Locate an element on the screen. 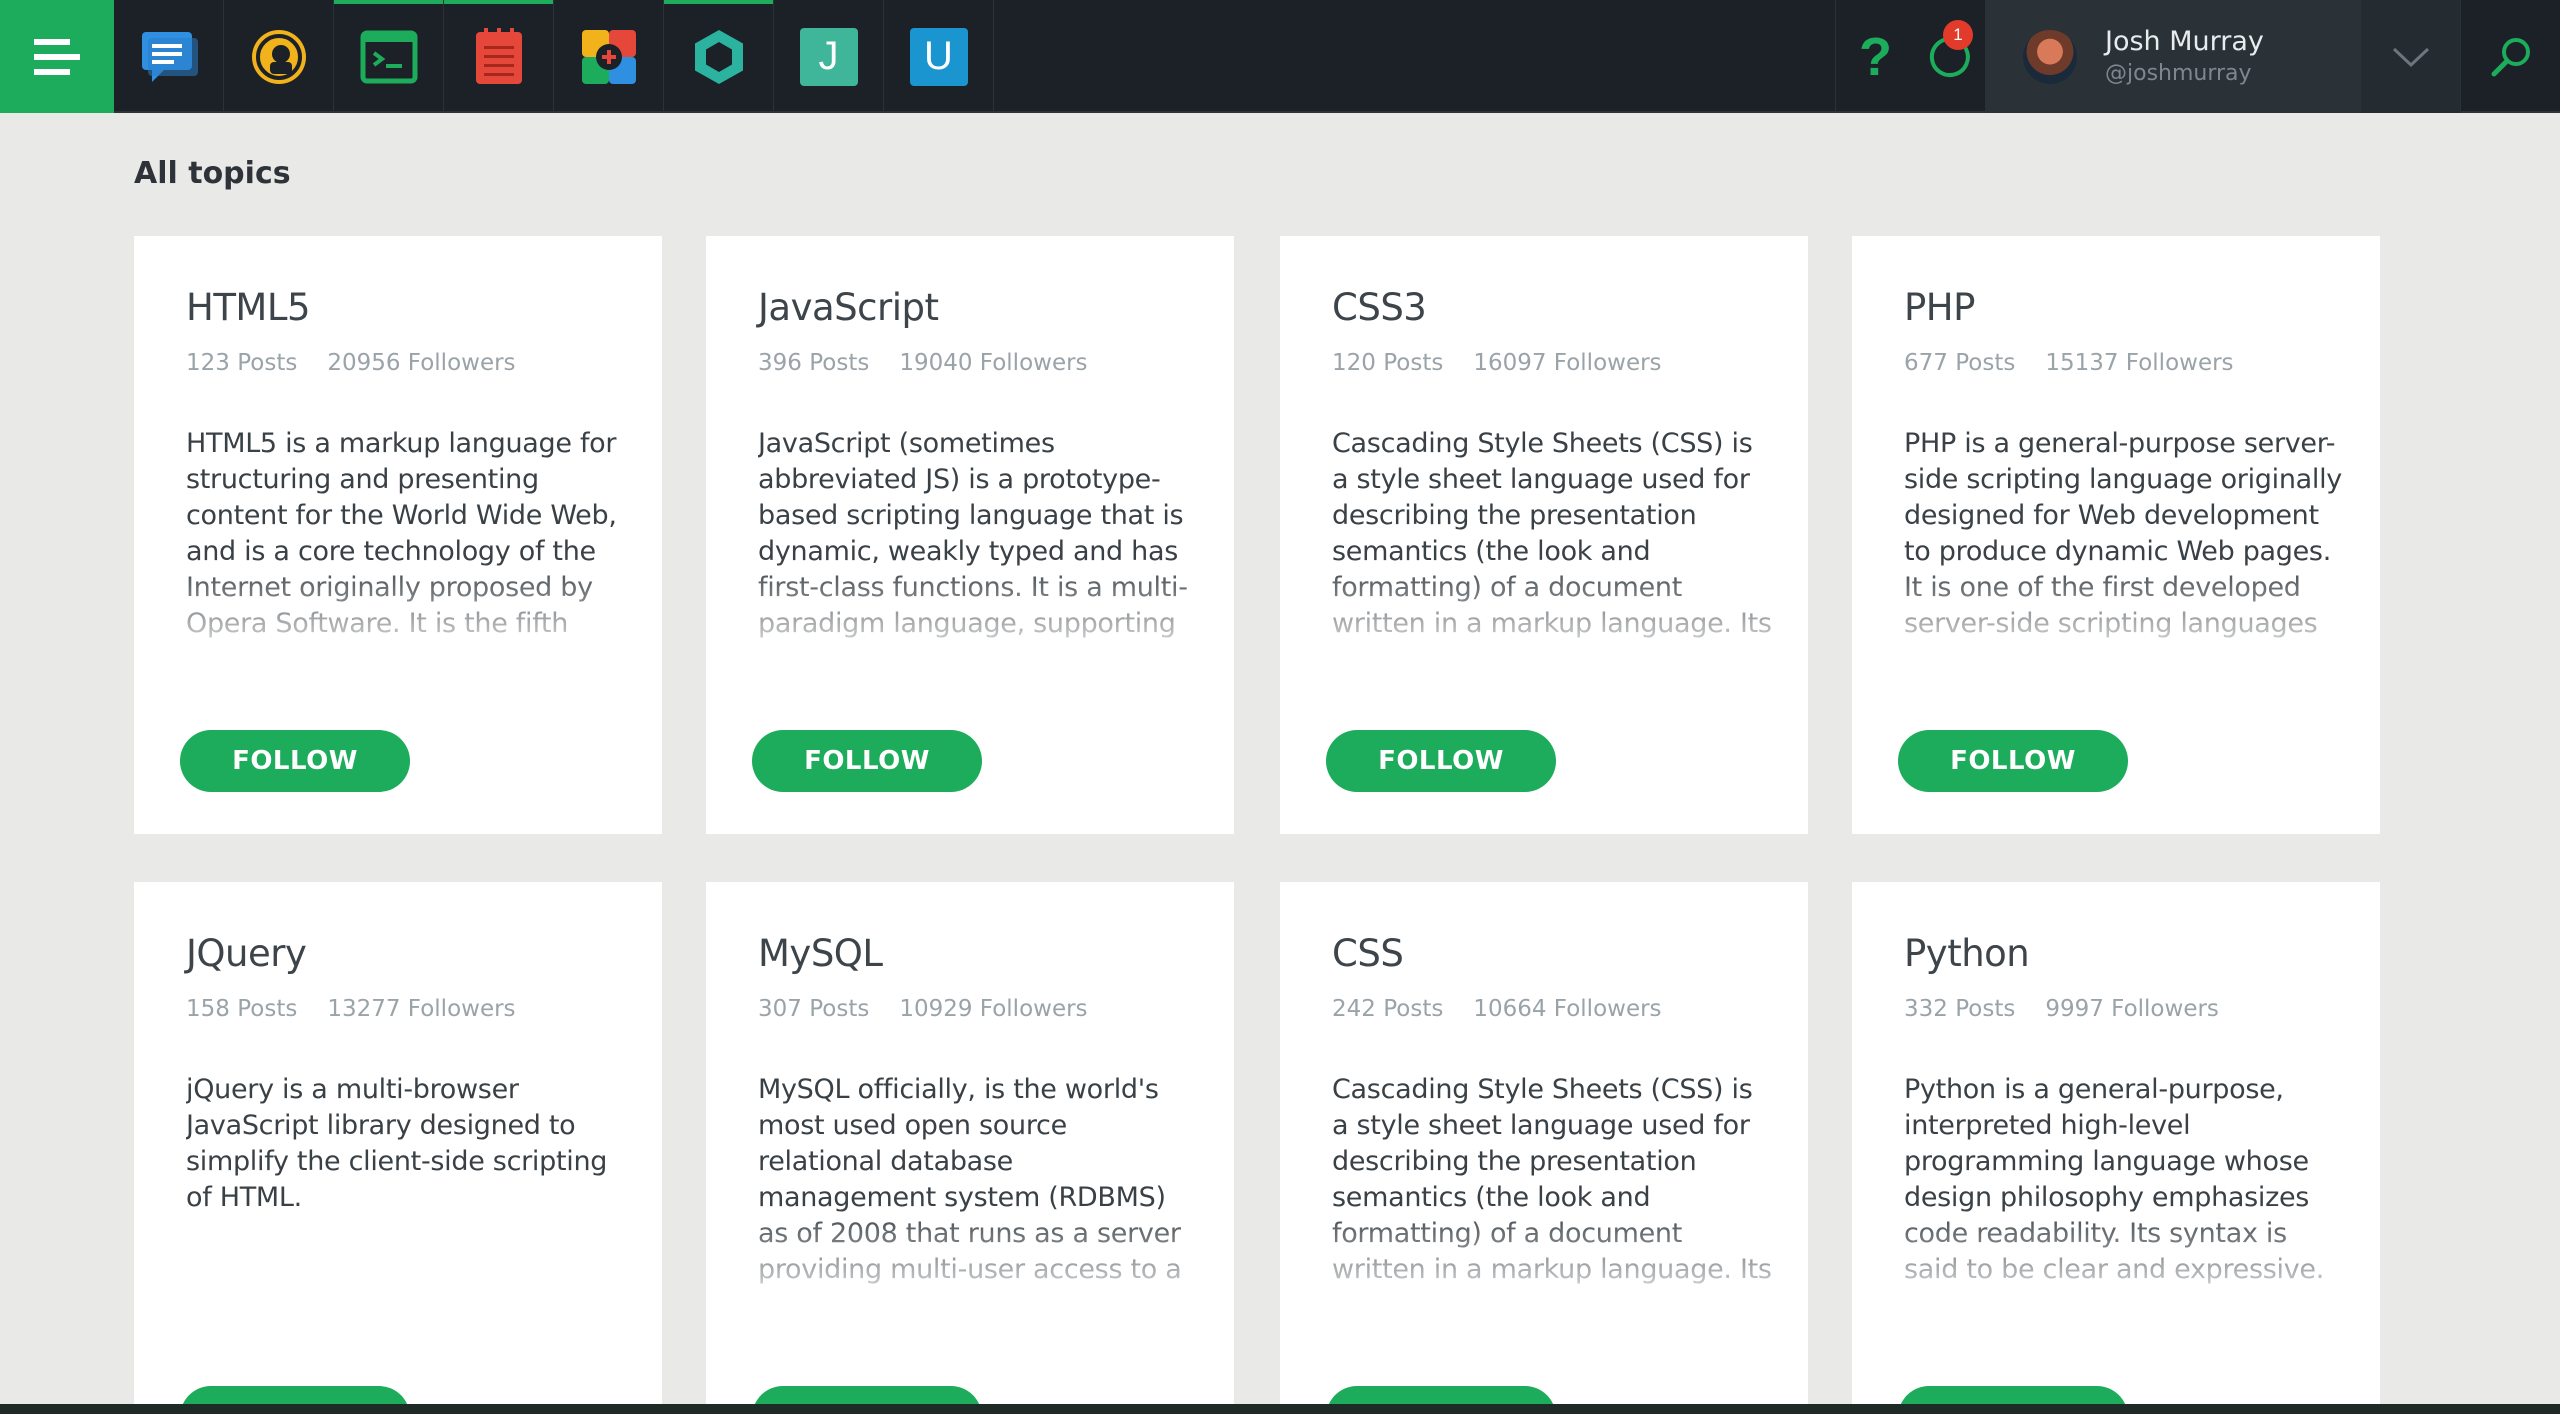 The width and height of the screenshot is (2560, 1414). help-button: ? is located at coordinates (1875, 56).